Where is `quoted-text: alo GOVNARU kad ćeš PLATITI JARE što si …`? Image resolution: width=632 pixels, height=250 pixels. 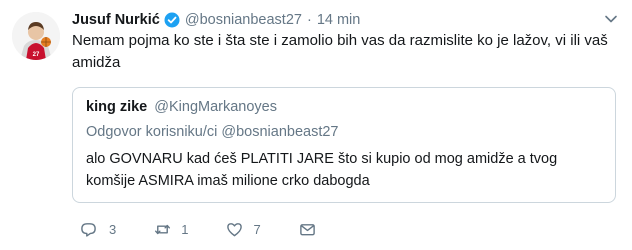 quoted-text: alo GOVNARU kad ćeš PLATITI JARE što si … is located at coordinates (322, 170).